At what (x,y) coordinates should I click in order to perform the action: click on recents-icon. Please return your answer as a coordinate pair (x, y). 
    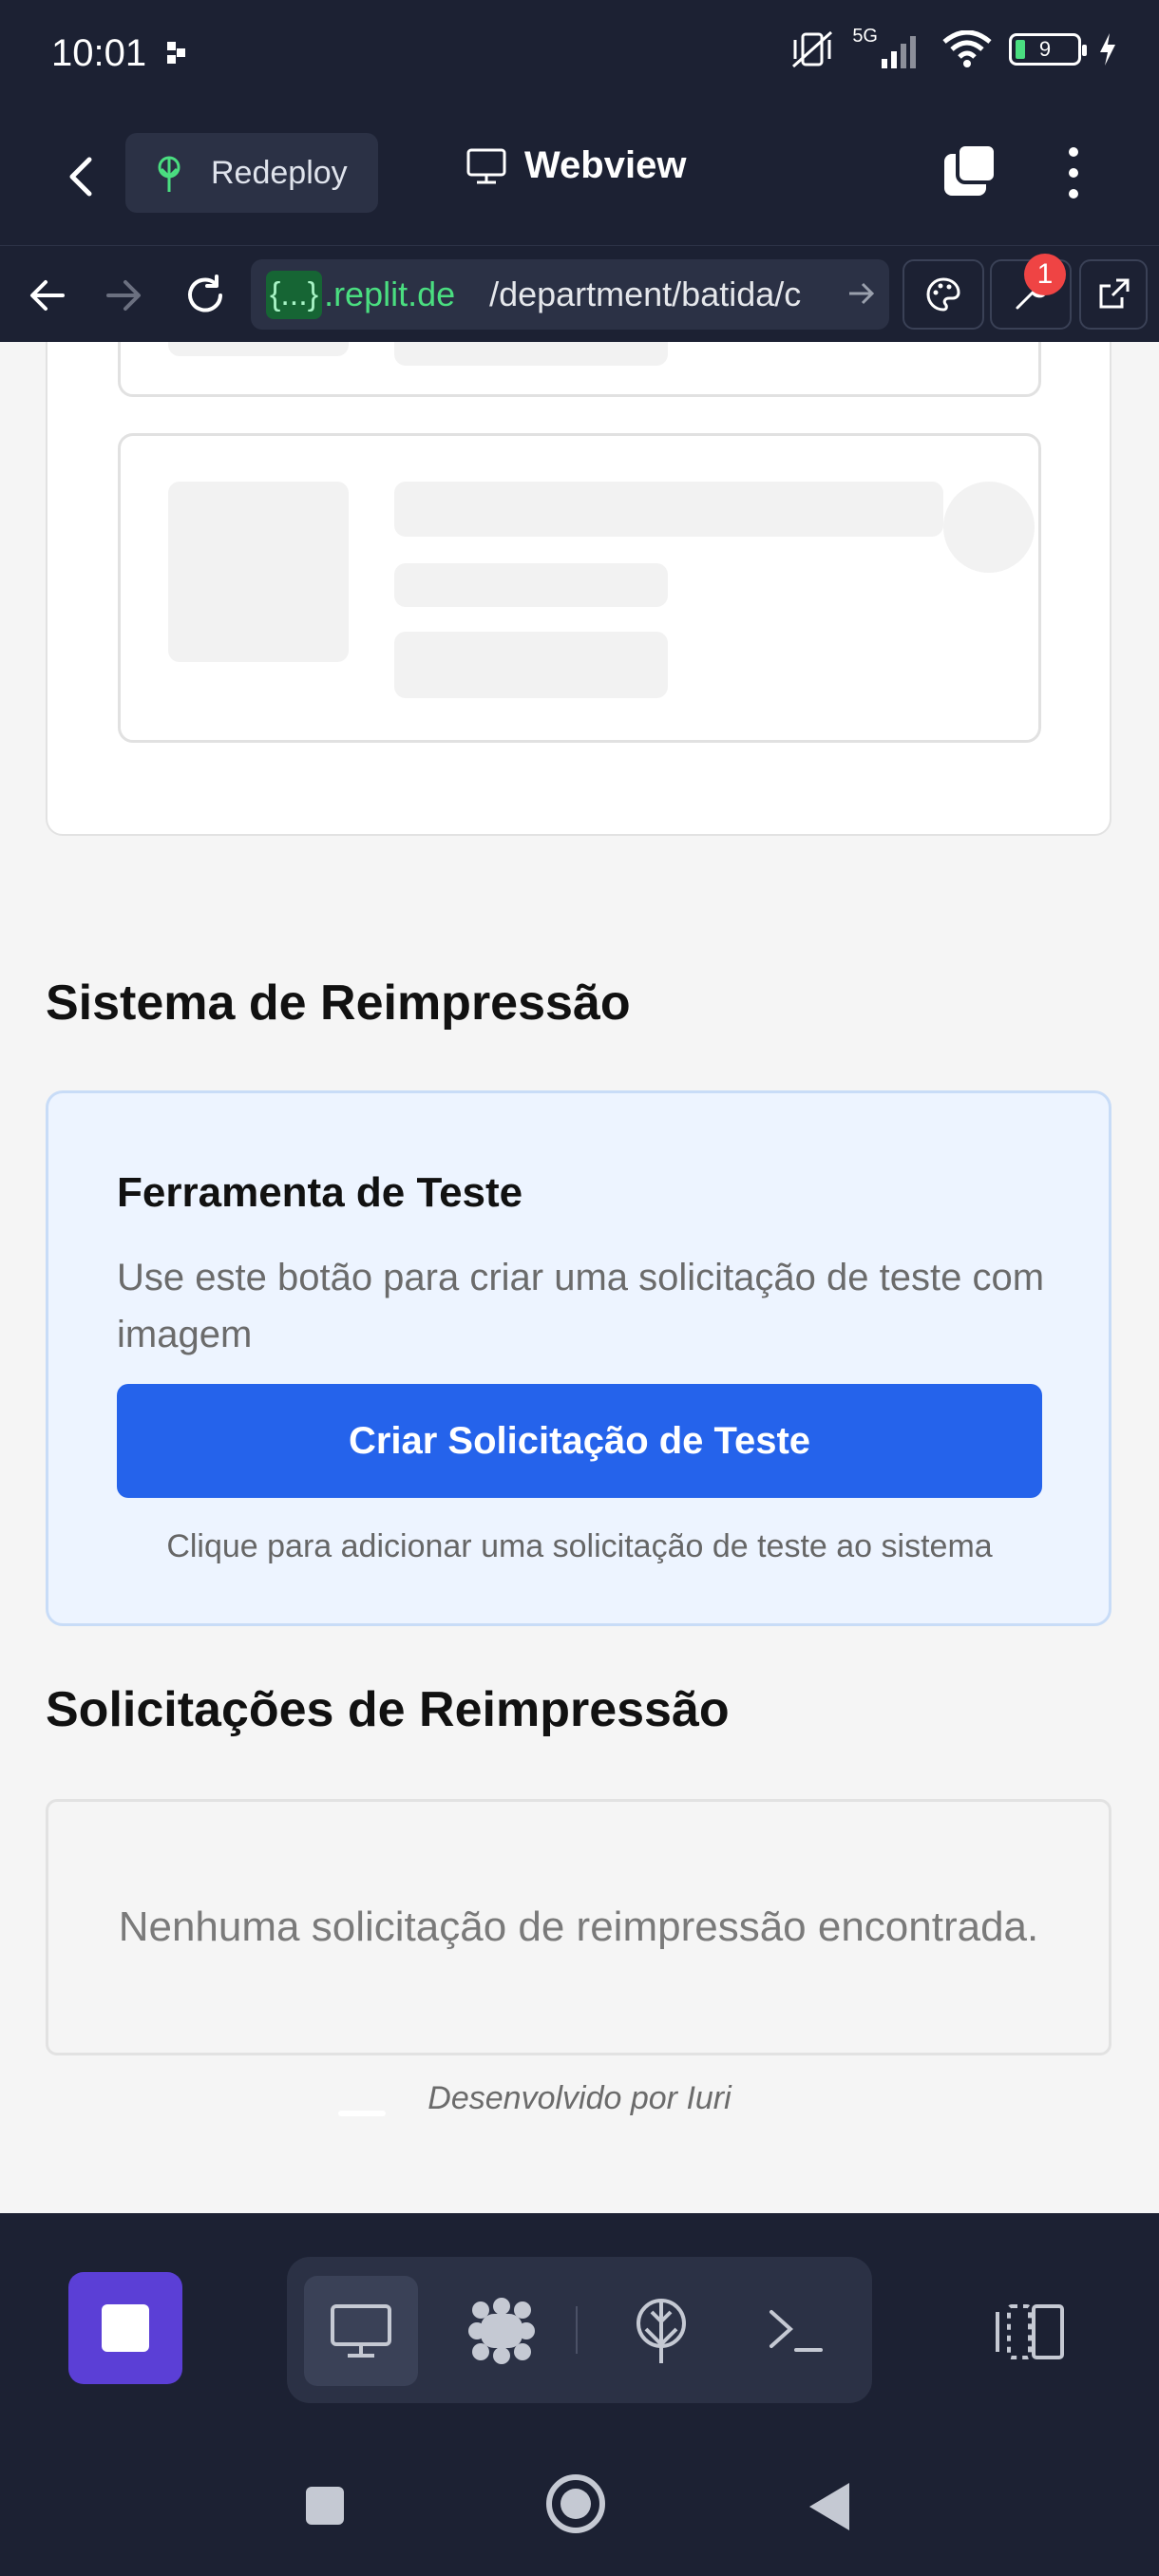
    Looking at the image, I should click on (325, 2506).